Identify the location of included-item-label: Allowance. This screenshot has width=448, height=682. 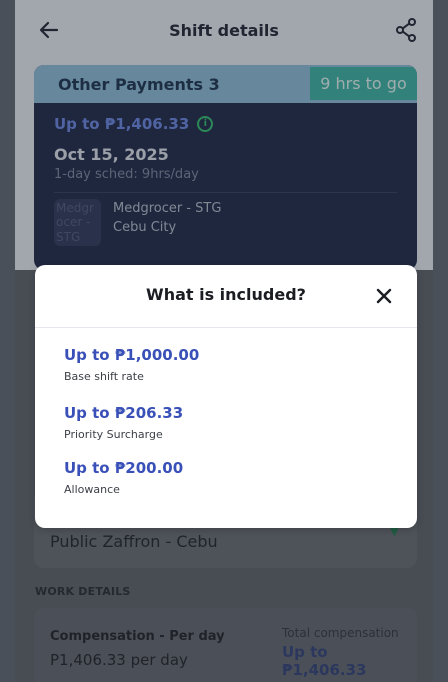
(92, 489).